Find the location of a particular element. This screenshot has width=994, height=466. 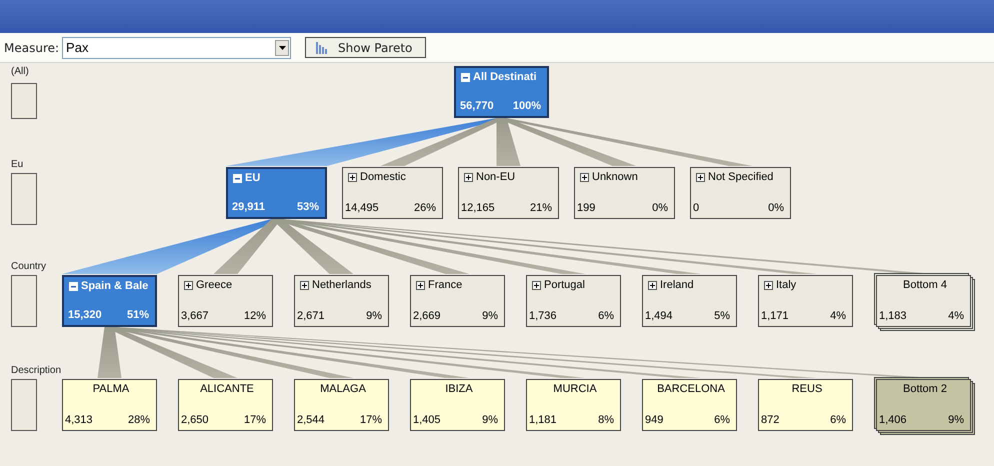

node-name: IBIZA is located at coordinates (459, 389).